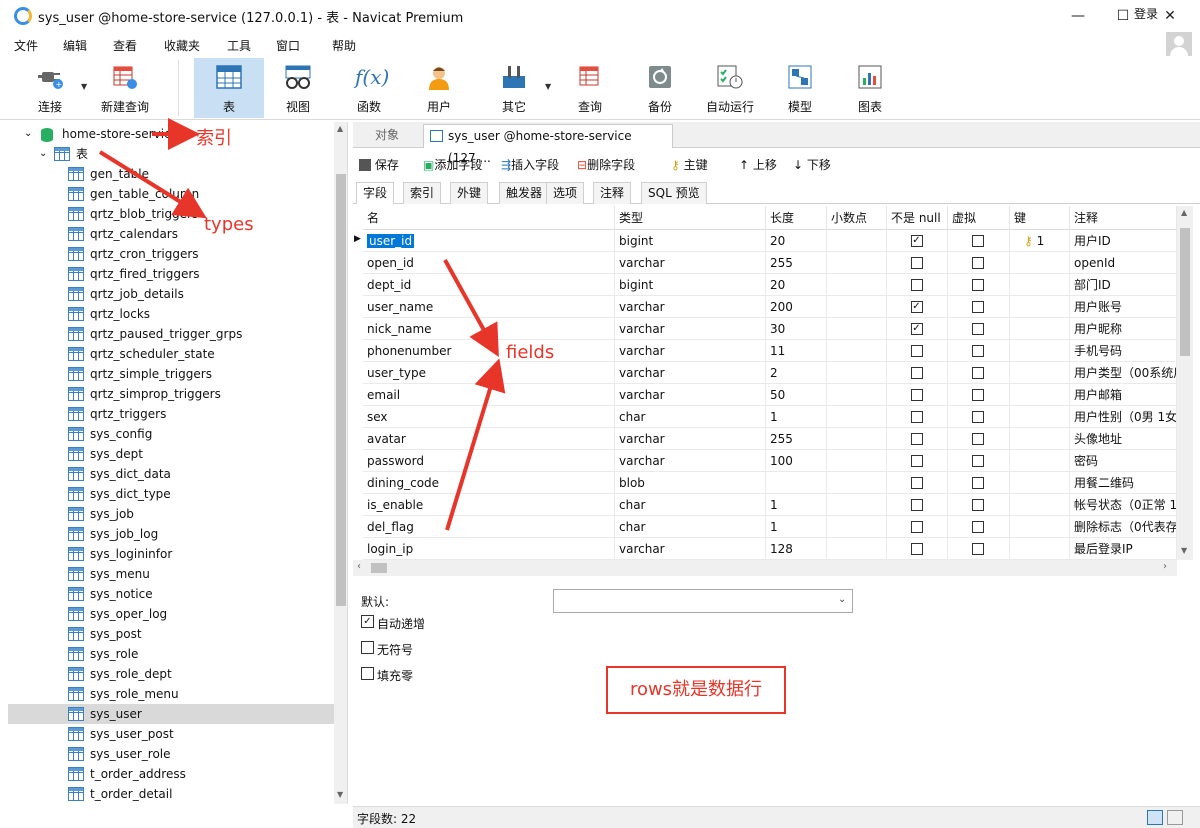 The width and height of the screenshot is (1200, 828). Describe the element at coordinates (152, 184) in the screenshot. I see `arrow-types` at that location.